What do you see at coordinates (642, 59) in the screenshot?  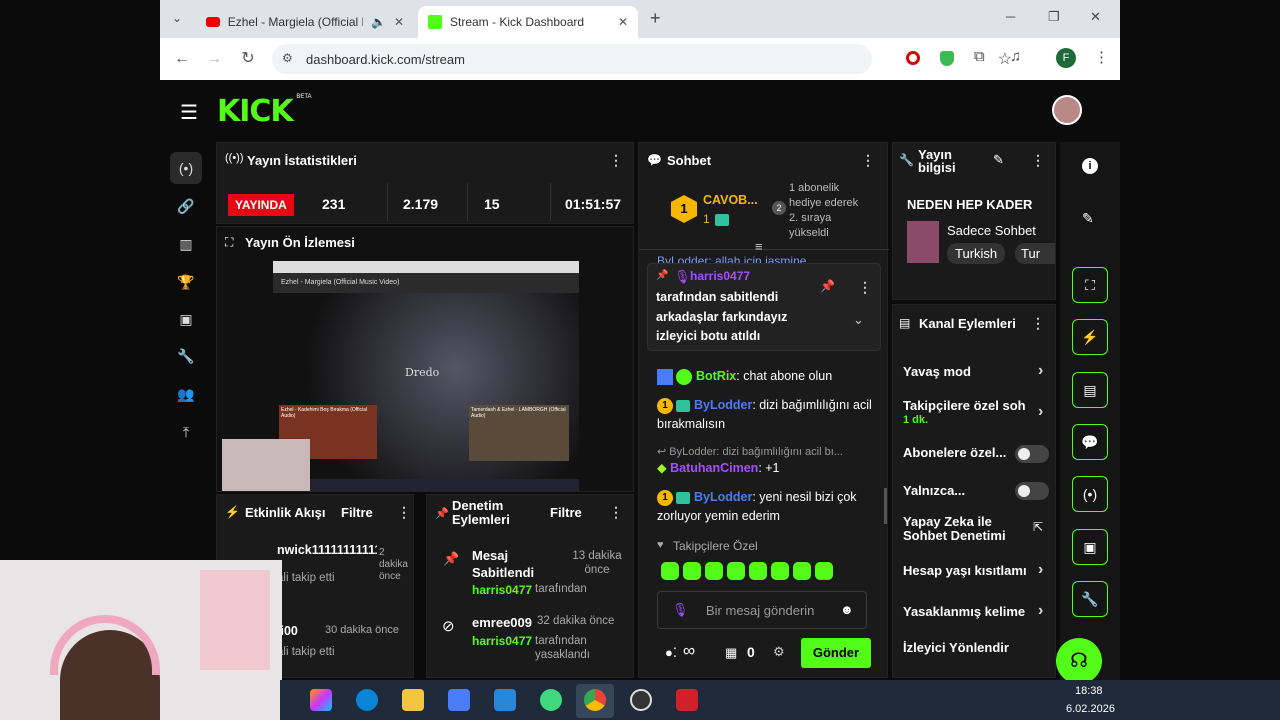 I see `address-bar: ⚙ dashboard.kick.com/stream ☆` at bounding box center [642, 59].